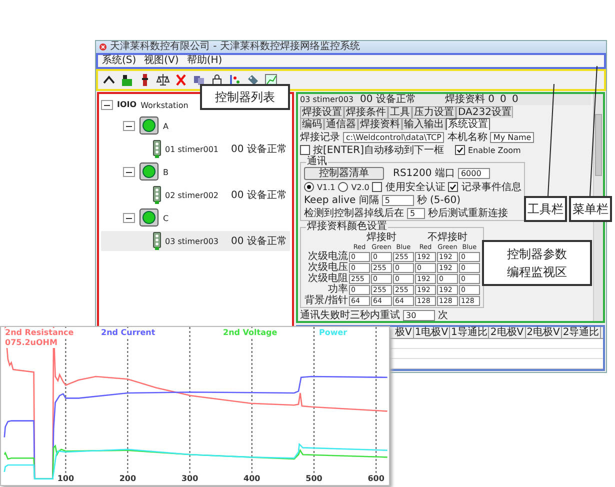 The image size is (615, 487). Describe the element at coordinates (338, 290) in the screenshot. I see `row-label: 功率` at that location.